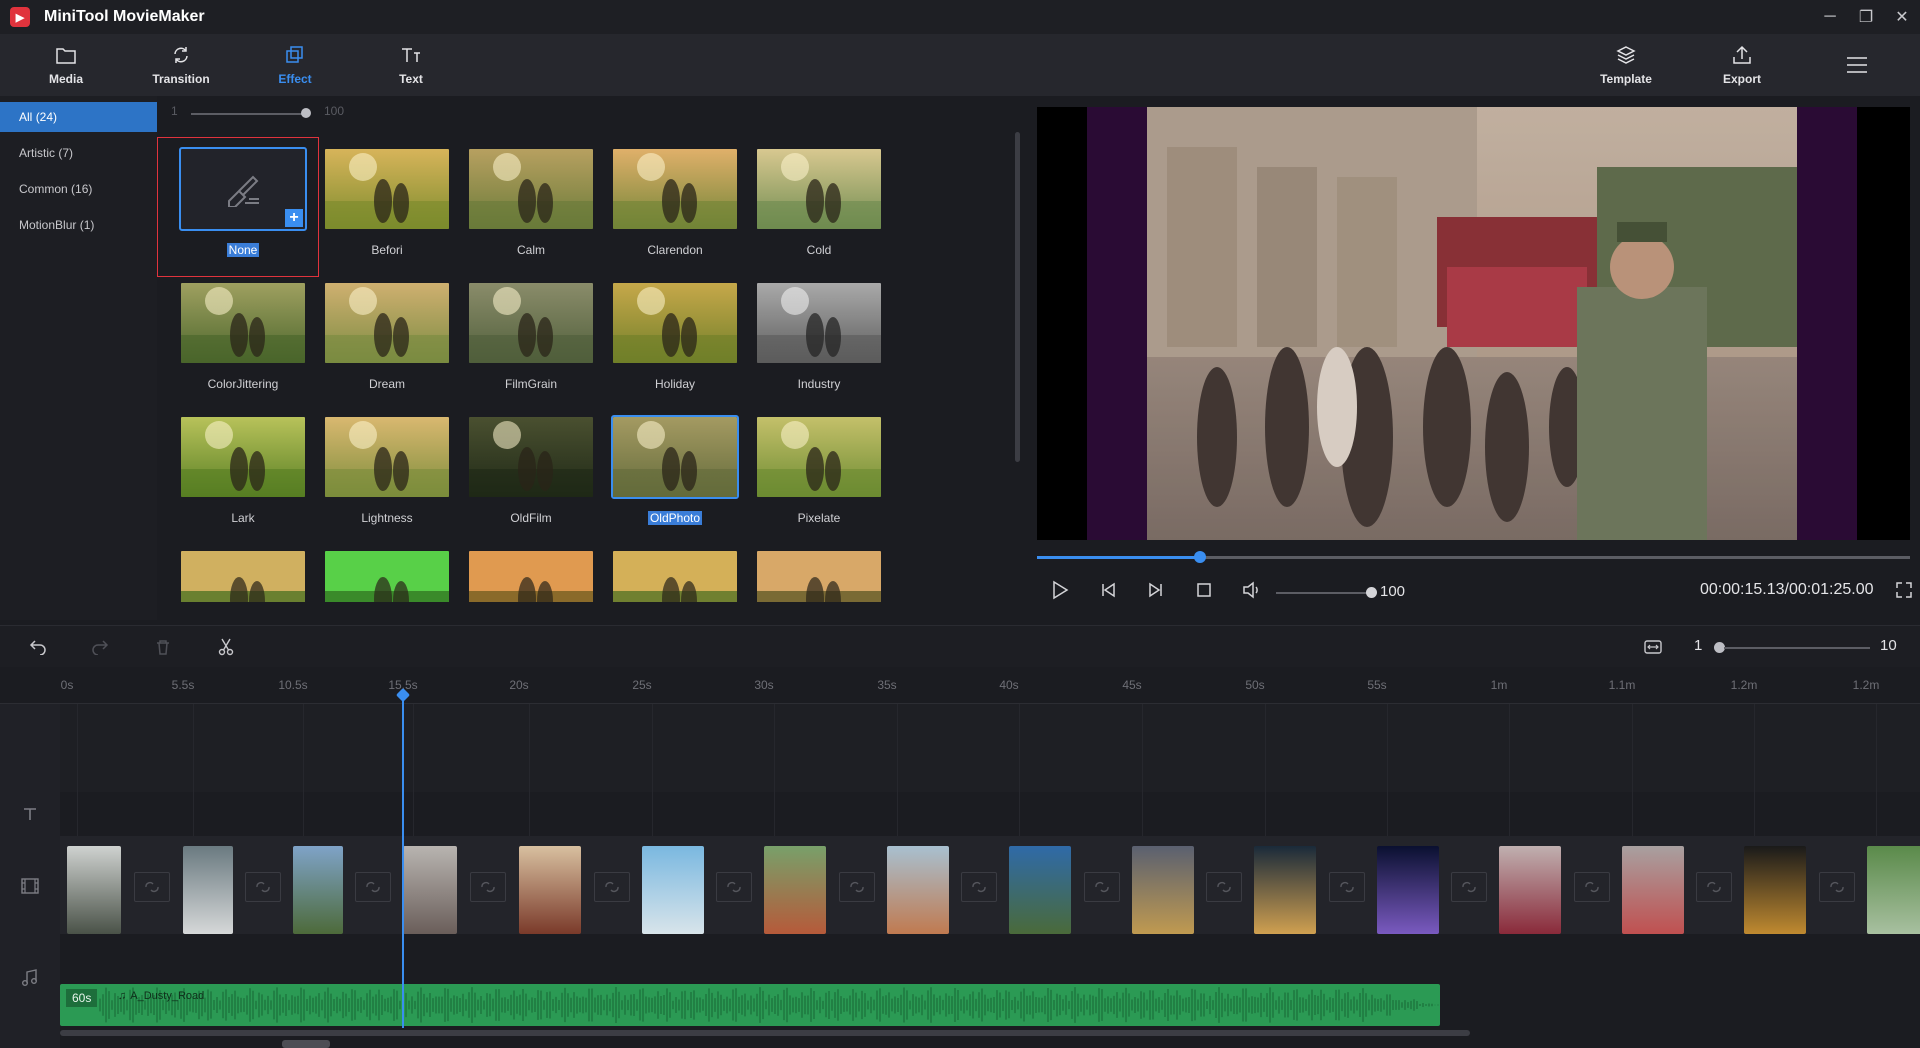 The width and height of the screenshot is (1920, 1048). What do you see at coordinates (1252, 590) in the screenshot?
I see `volume-button` at bounding box center [1252, 590].